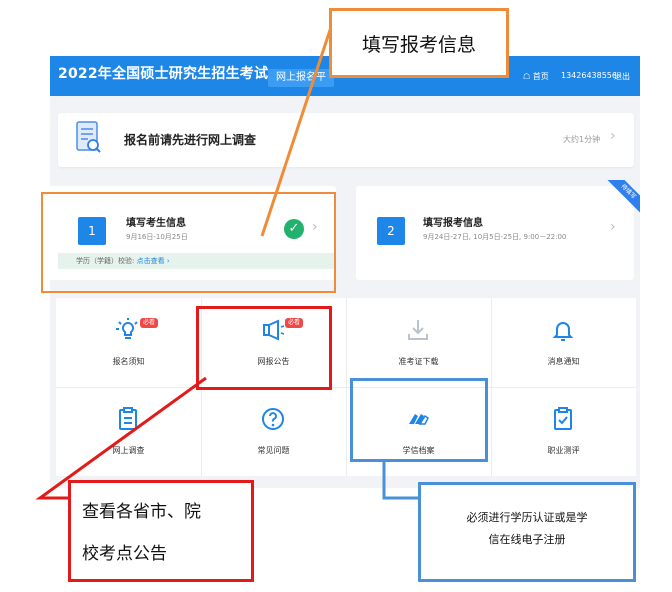  Describe the element at coordinates (563, 342) in the screenshot. I see `tile-message-notifications: 消息通知` at that location.